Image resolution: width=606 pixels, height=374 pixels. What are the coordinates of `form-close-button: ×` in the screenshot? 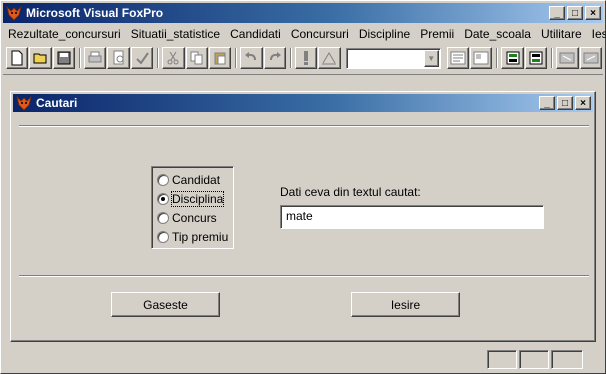 It's located at (583, 103).